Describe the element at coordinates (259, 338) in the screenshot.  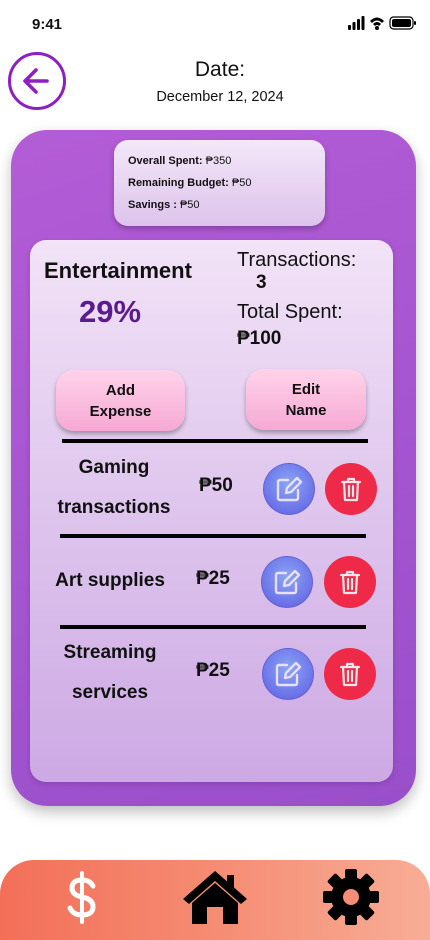
I see `total-spent-value: ₱100` at that location.